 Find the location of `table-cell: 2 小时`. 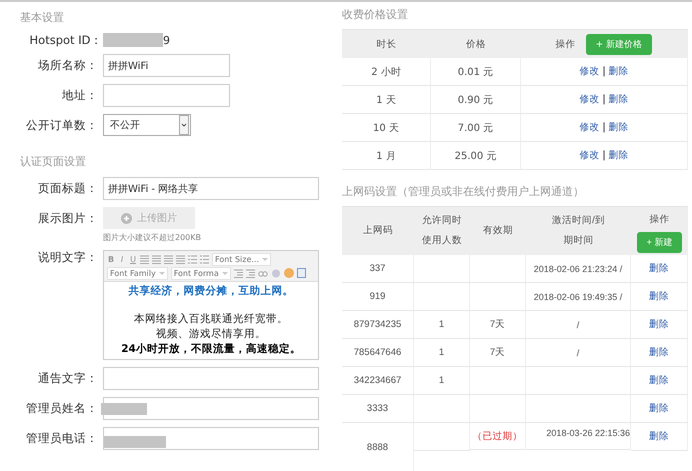

table-cell: 2 小时 is located at coordinates (386, 72).